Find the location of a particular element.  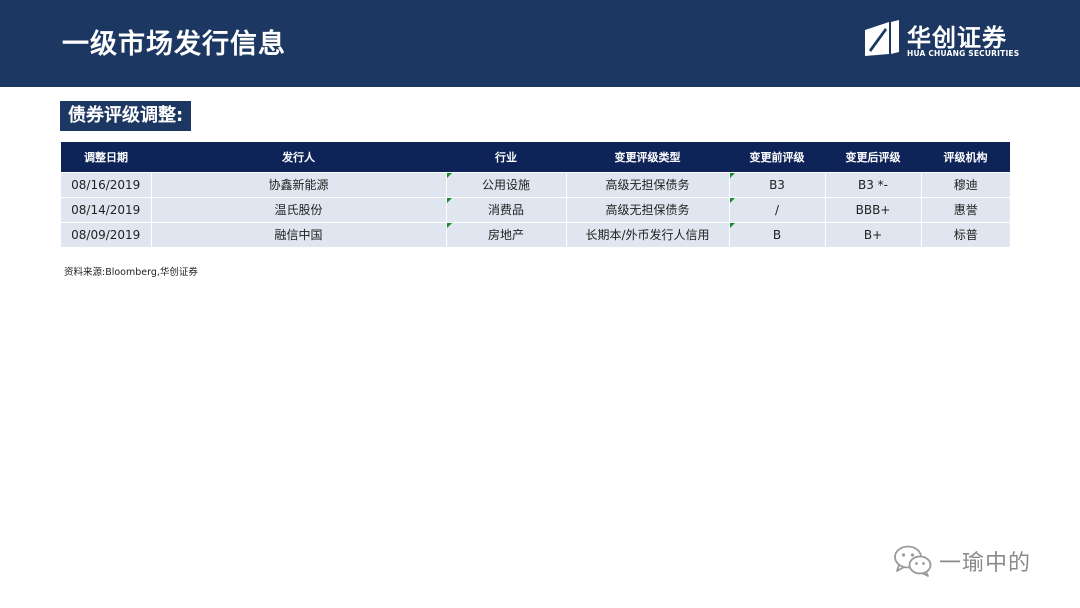

table-row: 08/14/2019 温氏股份 消费品 高级无担保债务 / BBB+ 惠誉 is located at coordinates (535, 209).